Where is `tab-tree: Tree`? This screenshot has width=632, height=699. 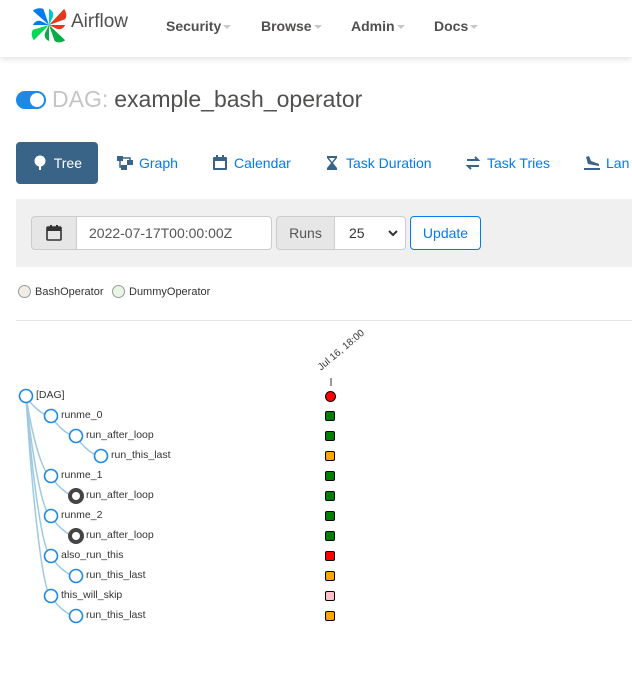 tab-tree: Tree is located at coordinates (57, 163).